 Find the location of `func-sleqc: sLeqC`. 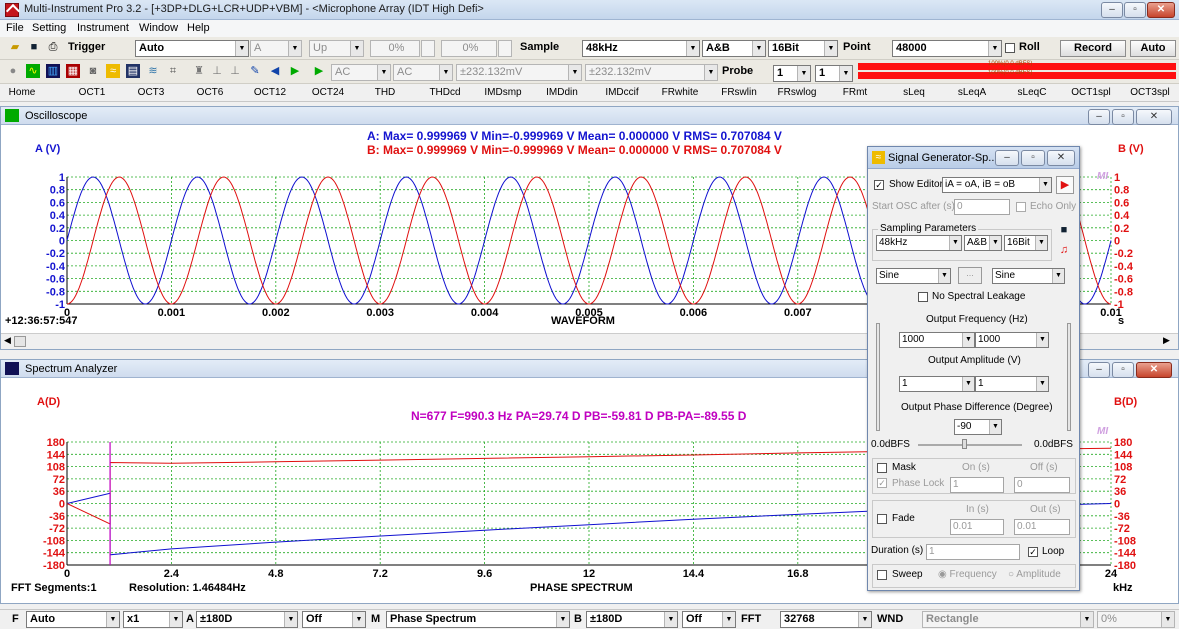

func-sleqc: sLeqC is located at coordinates (1032, 92).